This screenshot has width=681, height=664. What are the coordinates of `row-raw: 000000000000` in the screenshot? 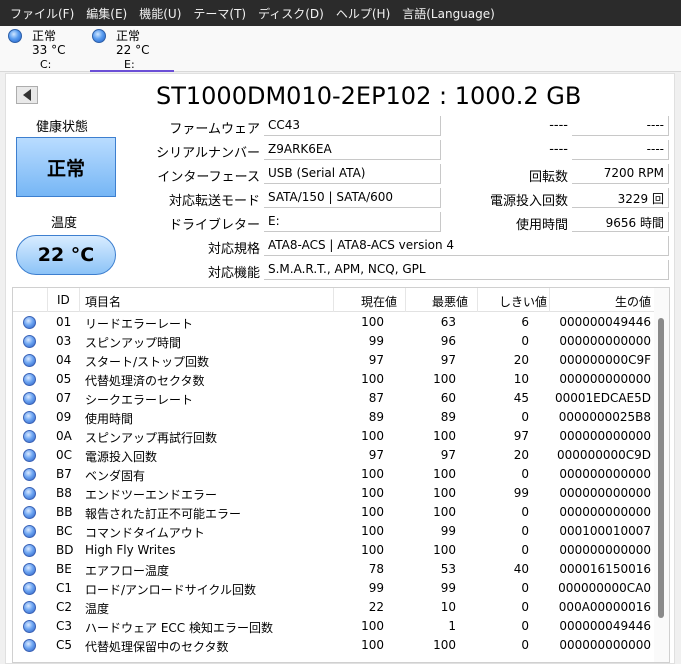 It's located at (605, 550).